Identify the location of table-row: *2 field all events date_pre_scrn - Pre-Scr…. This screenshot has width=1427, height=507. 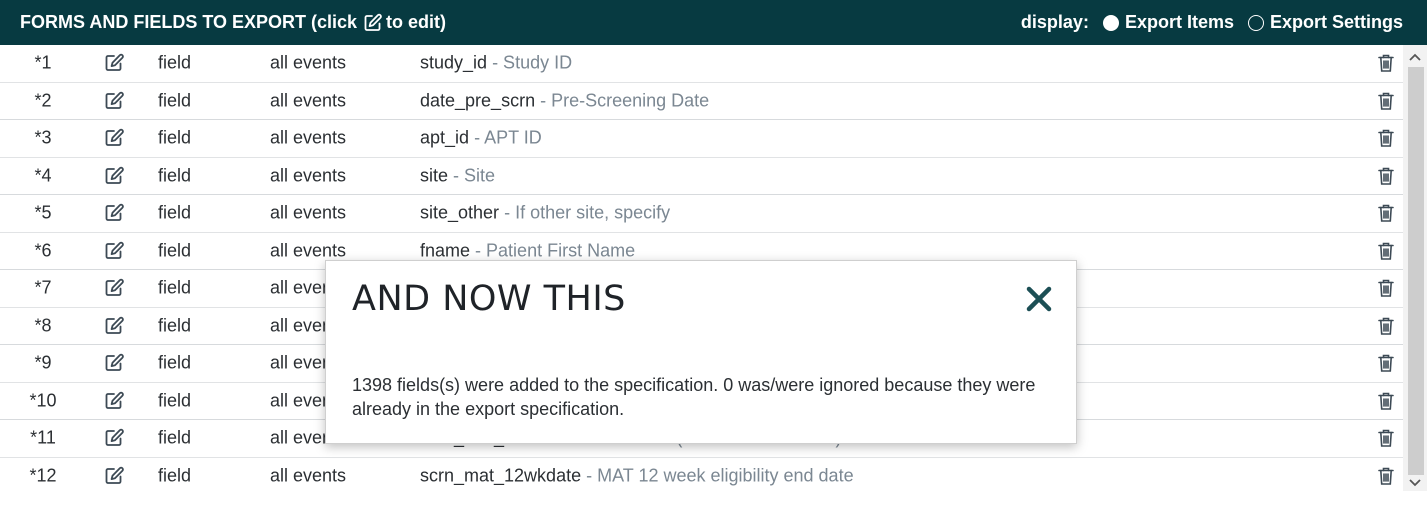
(701, 101).